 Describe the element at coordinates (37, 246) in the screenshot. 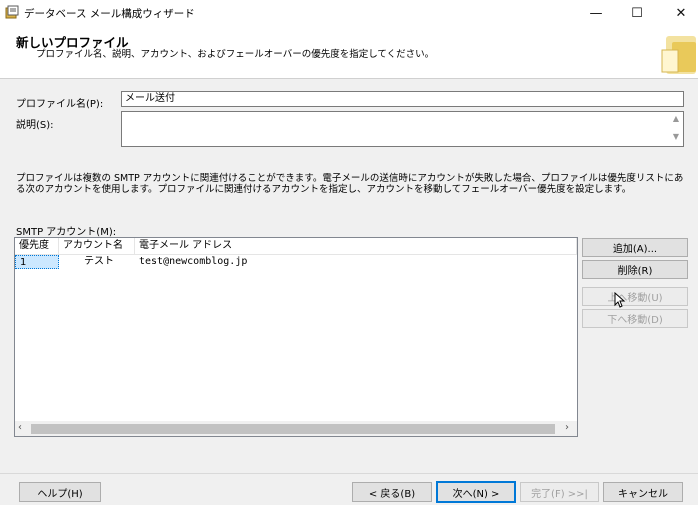

I see `column-header-priority: 優先度` at that location.